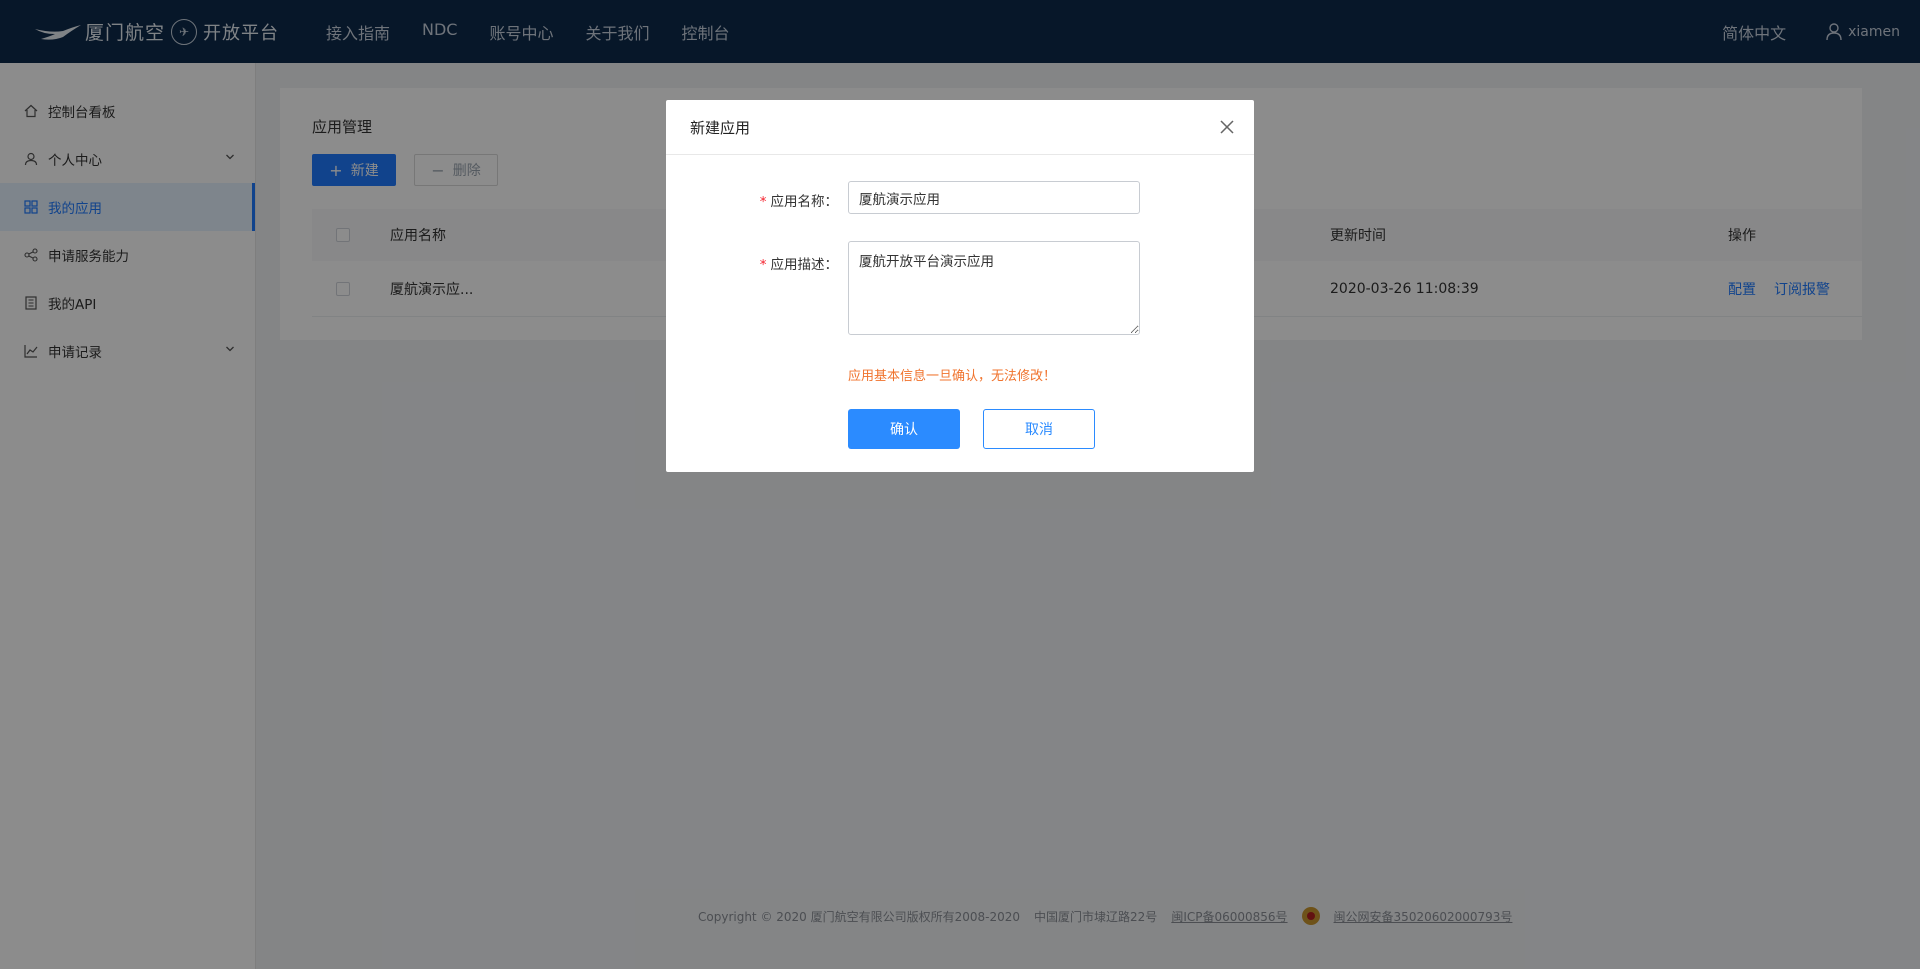 Image resolution: width=1920 pixels, height=969 pixels. What do you see at coordinates (758, 200) in the screenshot?
I see `app-name-label: * 应用名称：` at bounding box center [758, 200].